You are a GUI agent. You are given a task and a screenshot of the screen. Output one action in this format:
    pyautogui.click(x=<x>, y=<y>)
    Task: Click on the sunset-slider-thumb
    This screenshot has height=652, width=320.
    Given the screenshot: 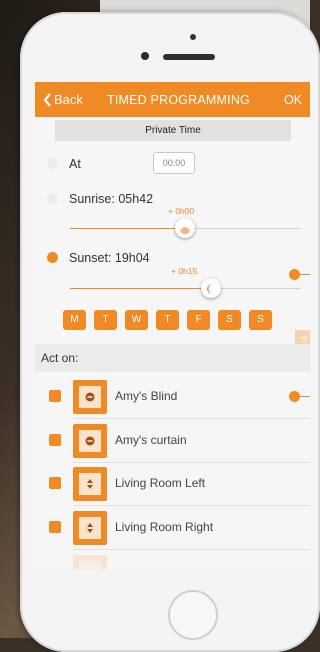 What is the action you would take?
    pyautogui.click(x=211, y=288)
    